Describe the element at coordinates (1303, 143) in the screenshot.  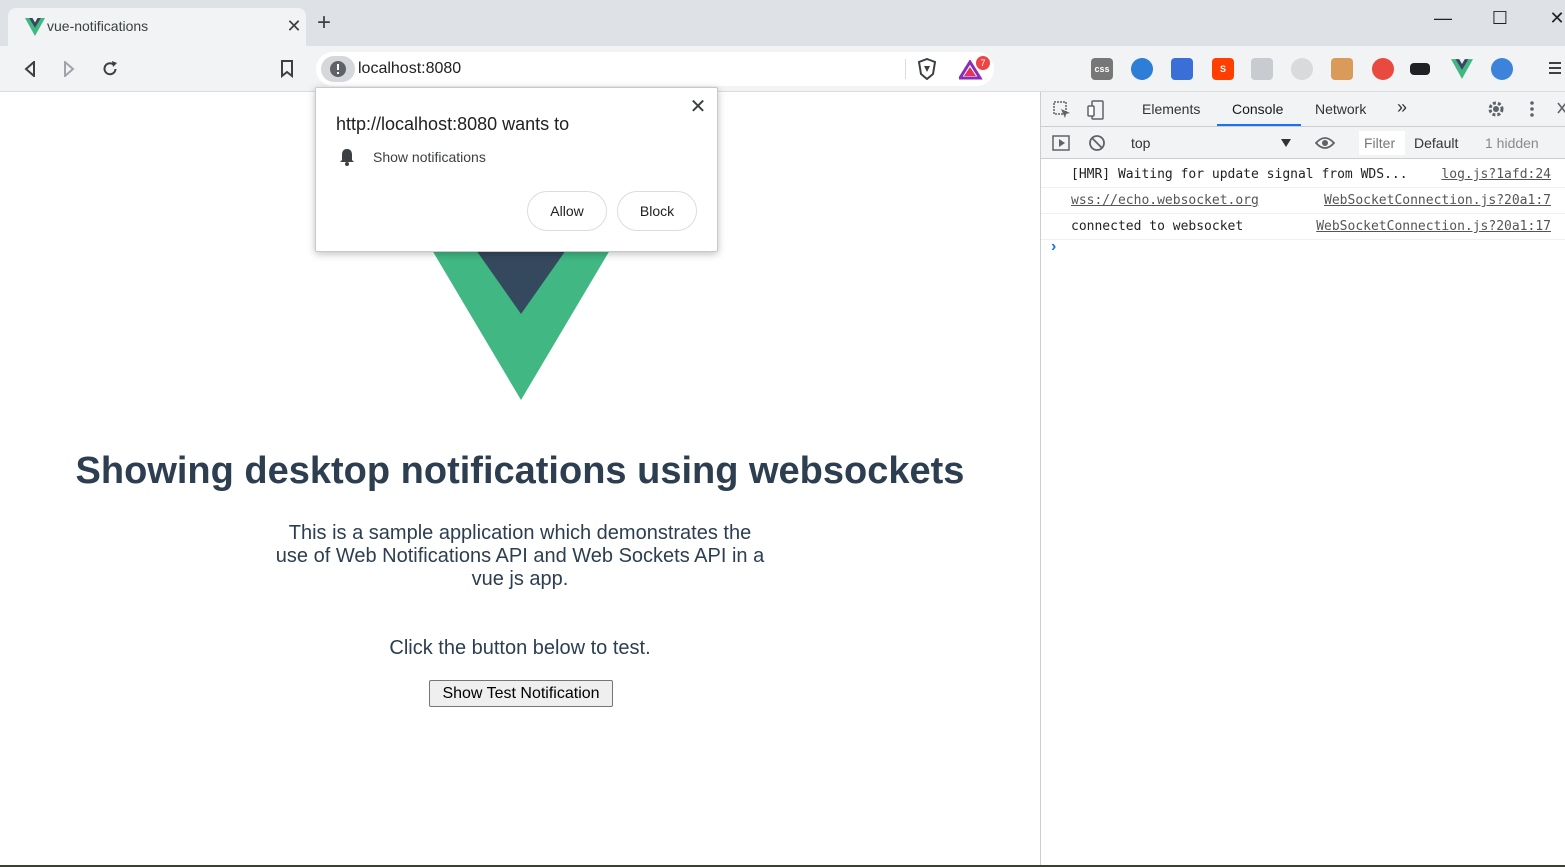
I see `console-toolbar: top Filter Default 1 hidden` at that location.